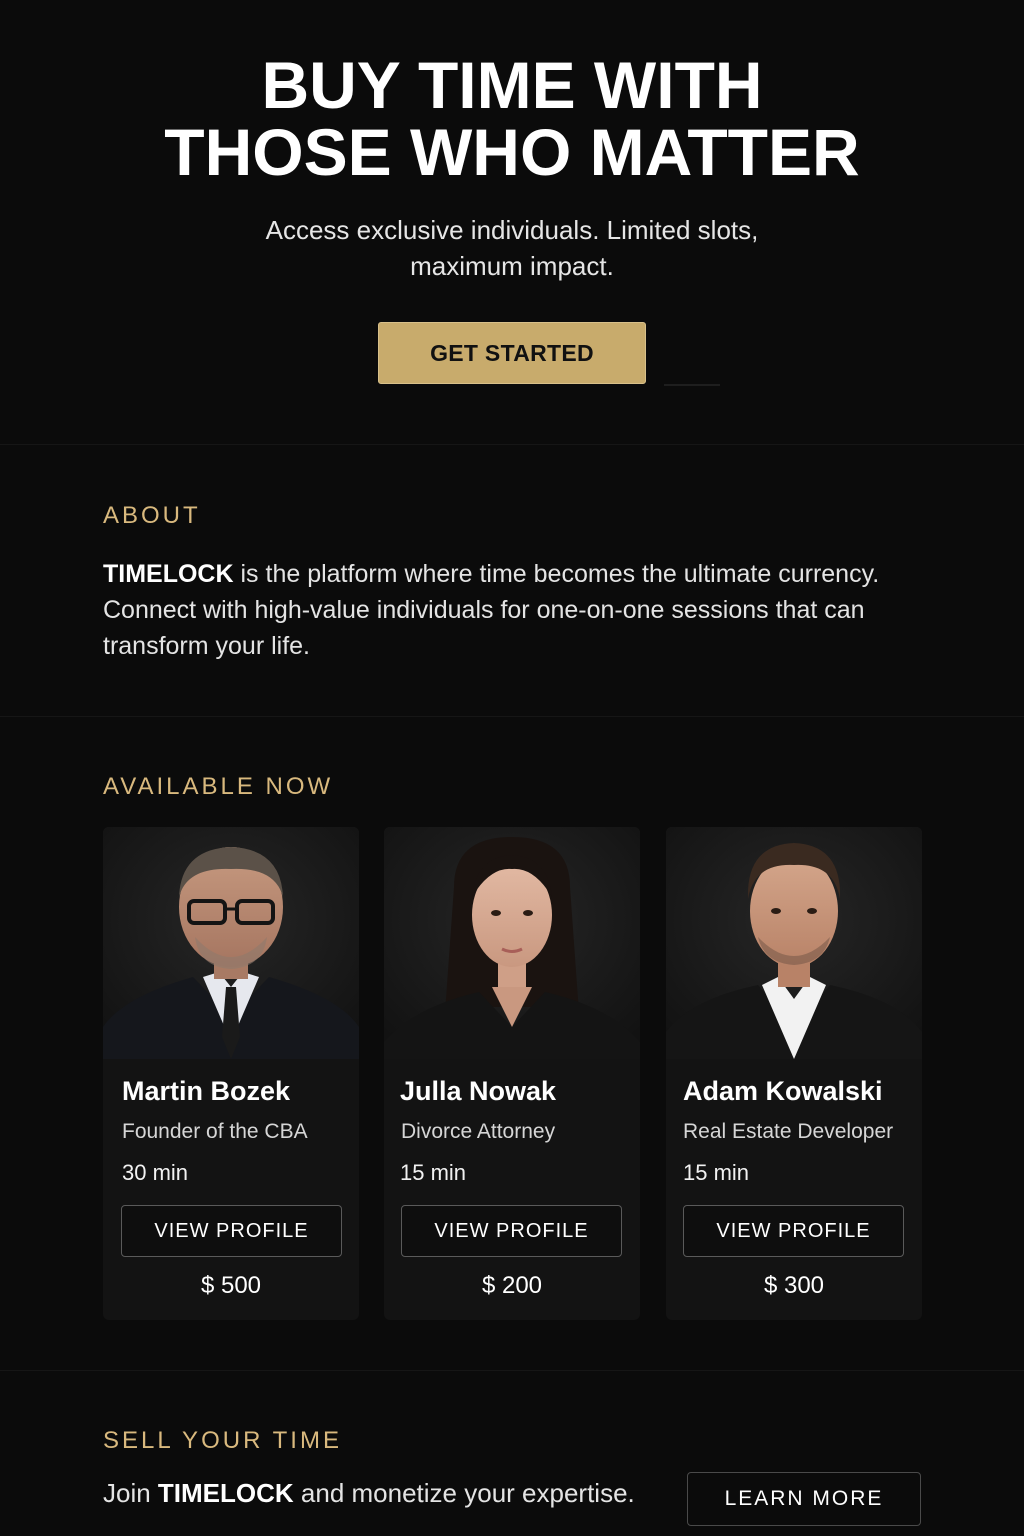  Describe the element at coordinates (512, 85) in the screenshot. I see `hero-title-line-1: BUY TIME WITH` at that location.